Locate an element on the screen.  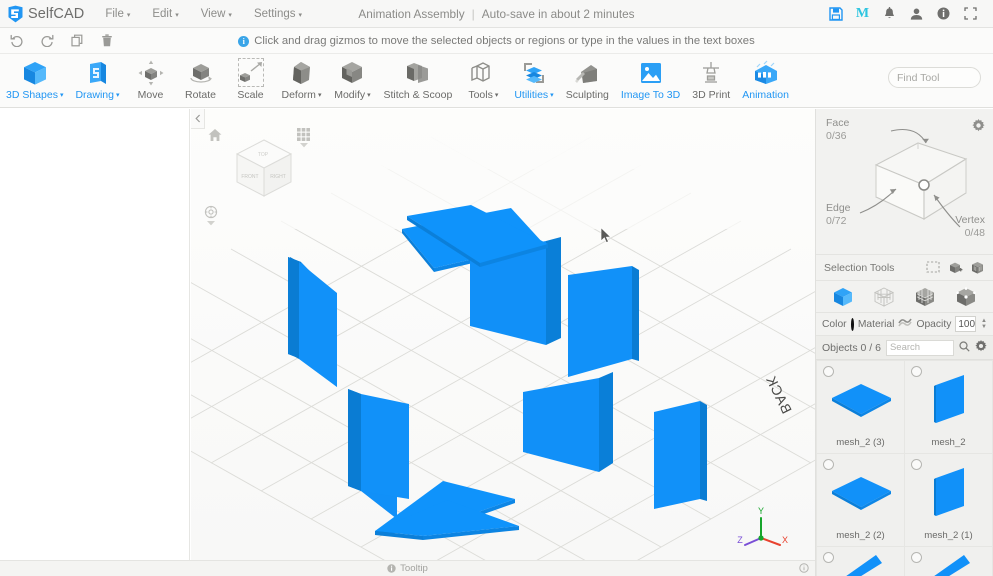
object-card: mesh_2 (2) is located at coordinates (860, 500).